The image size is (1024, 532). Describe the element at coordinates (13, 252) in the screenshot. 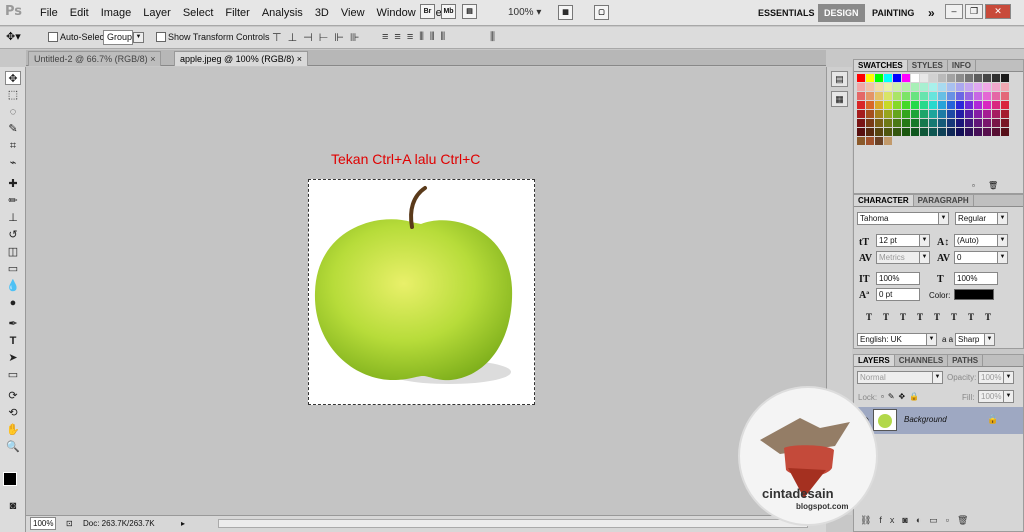

I see `eraser-tool-icon: ◫` at that location.